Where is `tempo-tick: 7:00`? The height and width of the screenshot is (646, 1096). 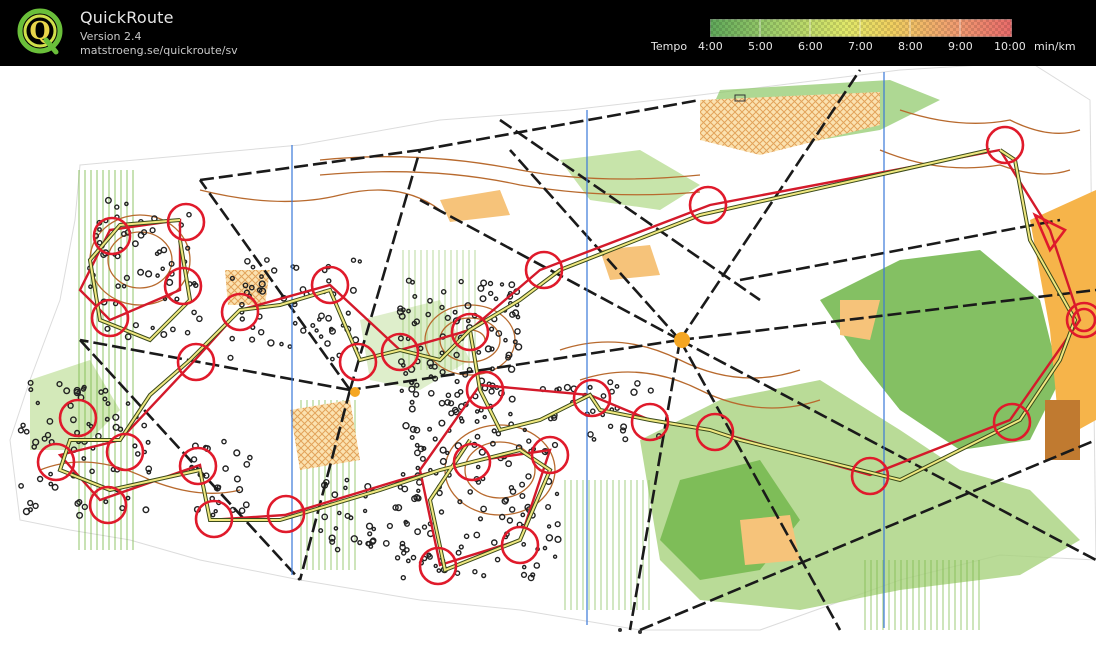 tempo-tick: 7:00 is located at coordinates (860, 46).